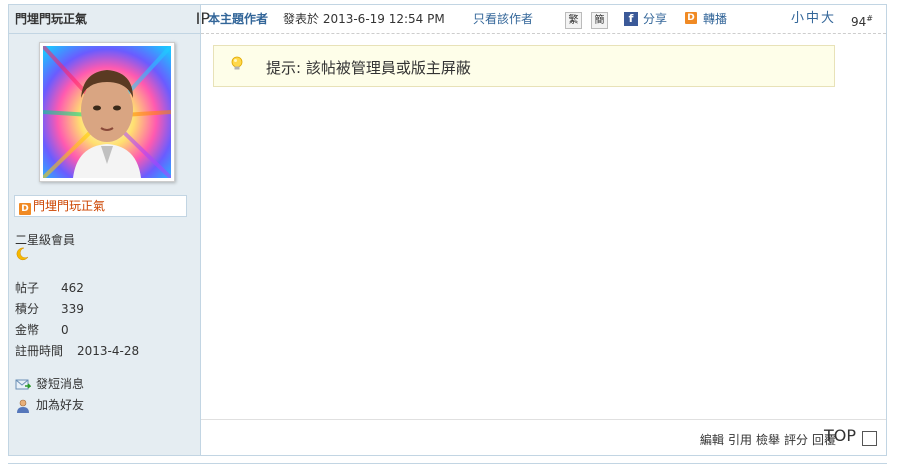 The image size is (903, 466). I want to click on blocked-notice: 提示: 該帖被管理員或版主屏蔽, so click(524, 66).